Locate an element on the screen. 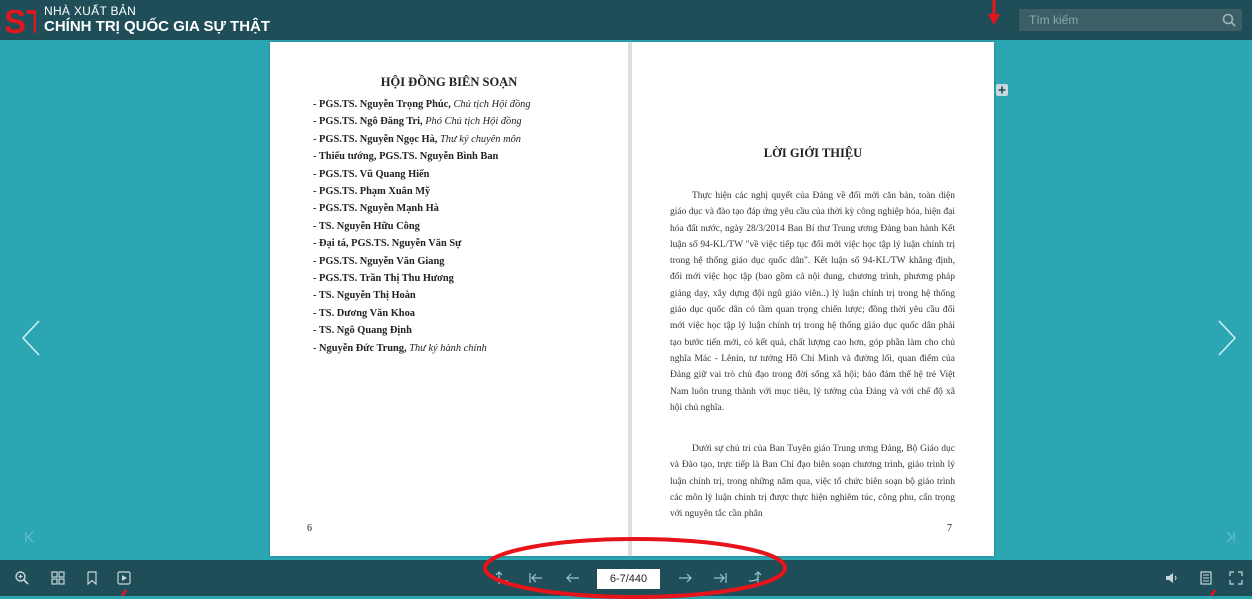 The image size is (1252, 599). member-name: - PGS.TS. Nguyễn Mạnh Hà is located at coordinates (376, 209).